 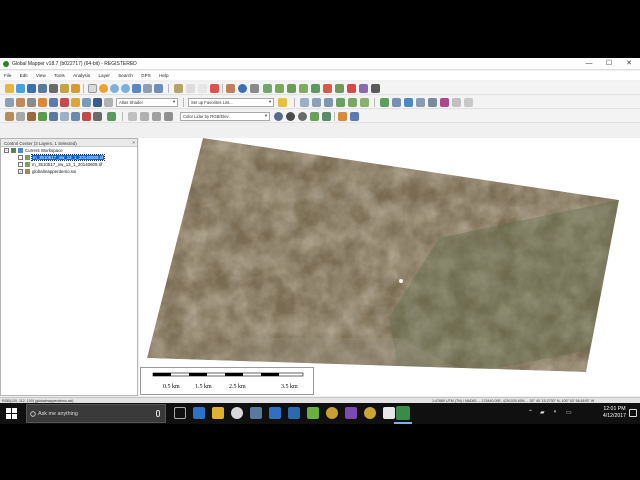 I want to click on split-icon, so click(x=420, y=102).